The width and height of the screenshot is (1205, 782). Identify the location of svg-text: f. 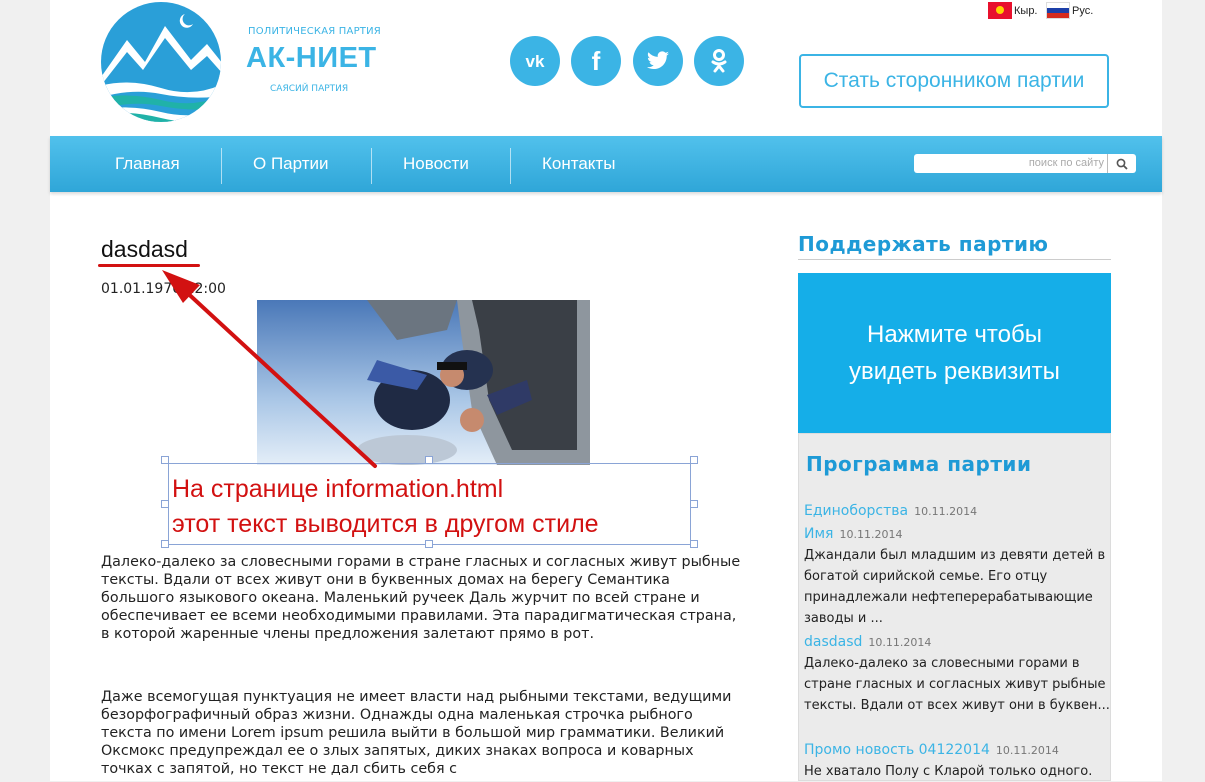
(596, 61).